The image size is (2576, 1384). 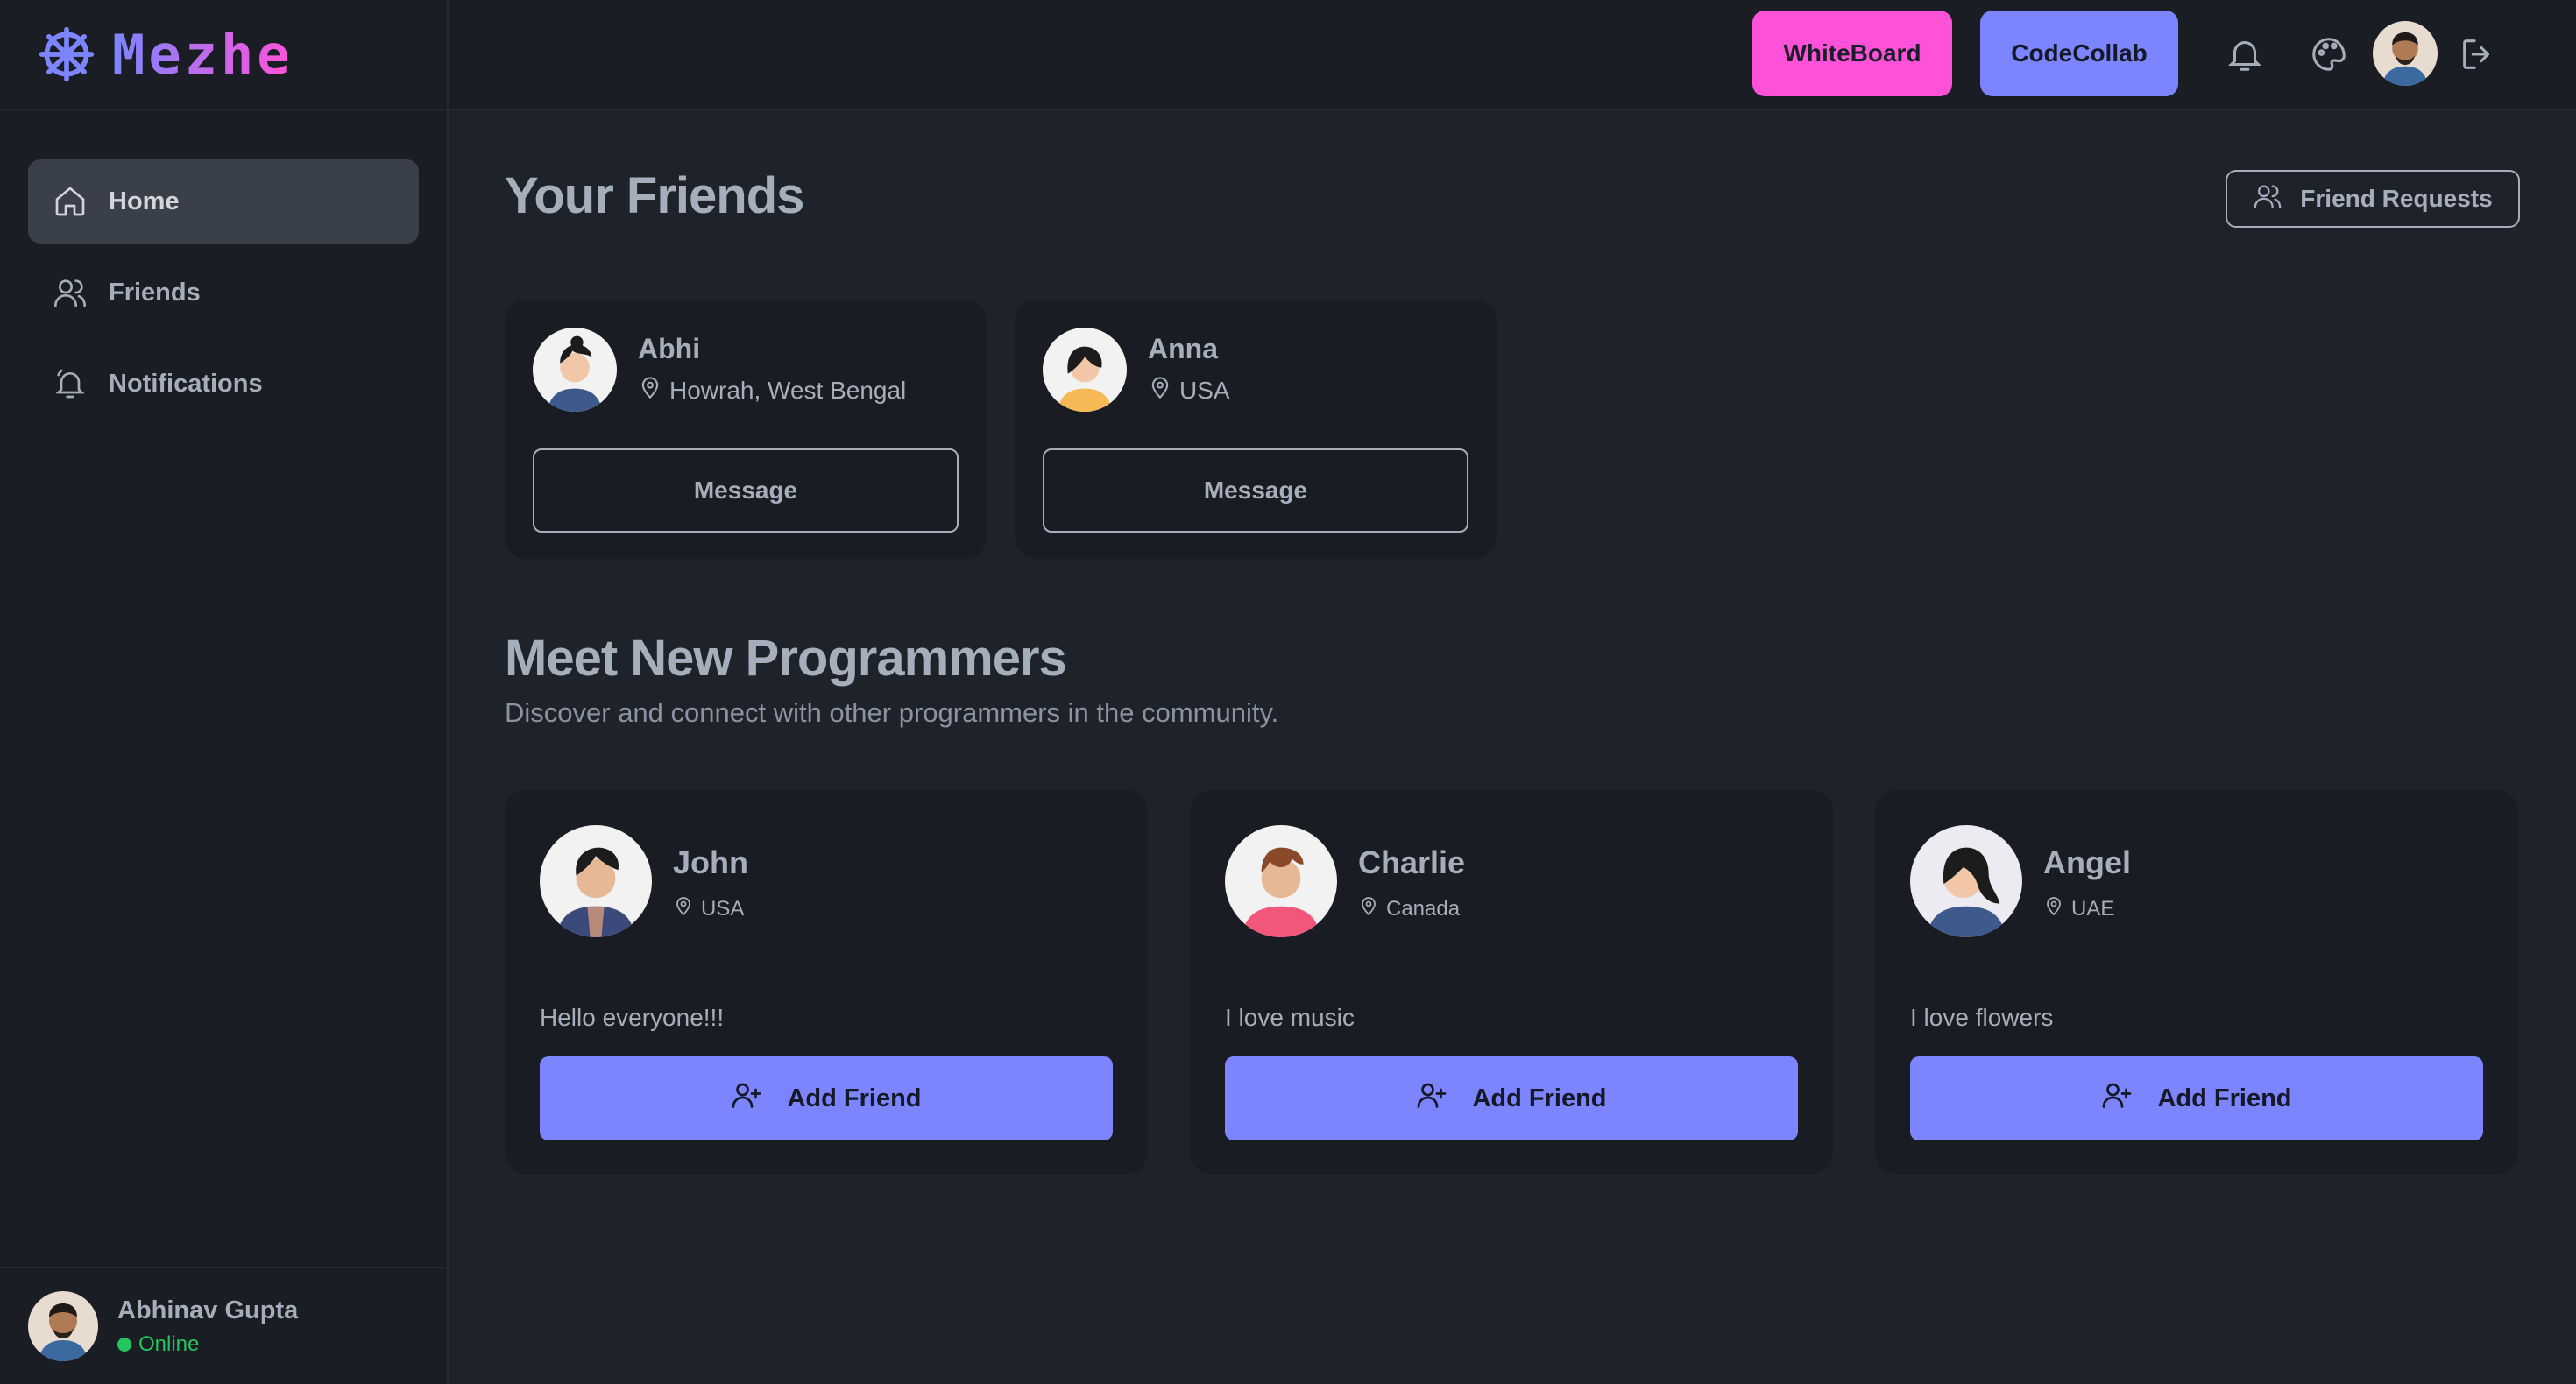 I want to click on friend-card: Abhi Howrah, West Bengal Message, so click(x=746, y=430).